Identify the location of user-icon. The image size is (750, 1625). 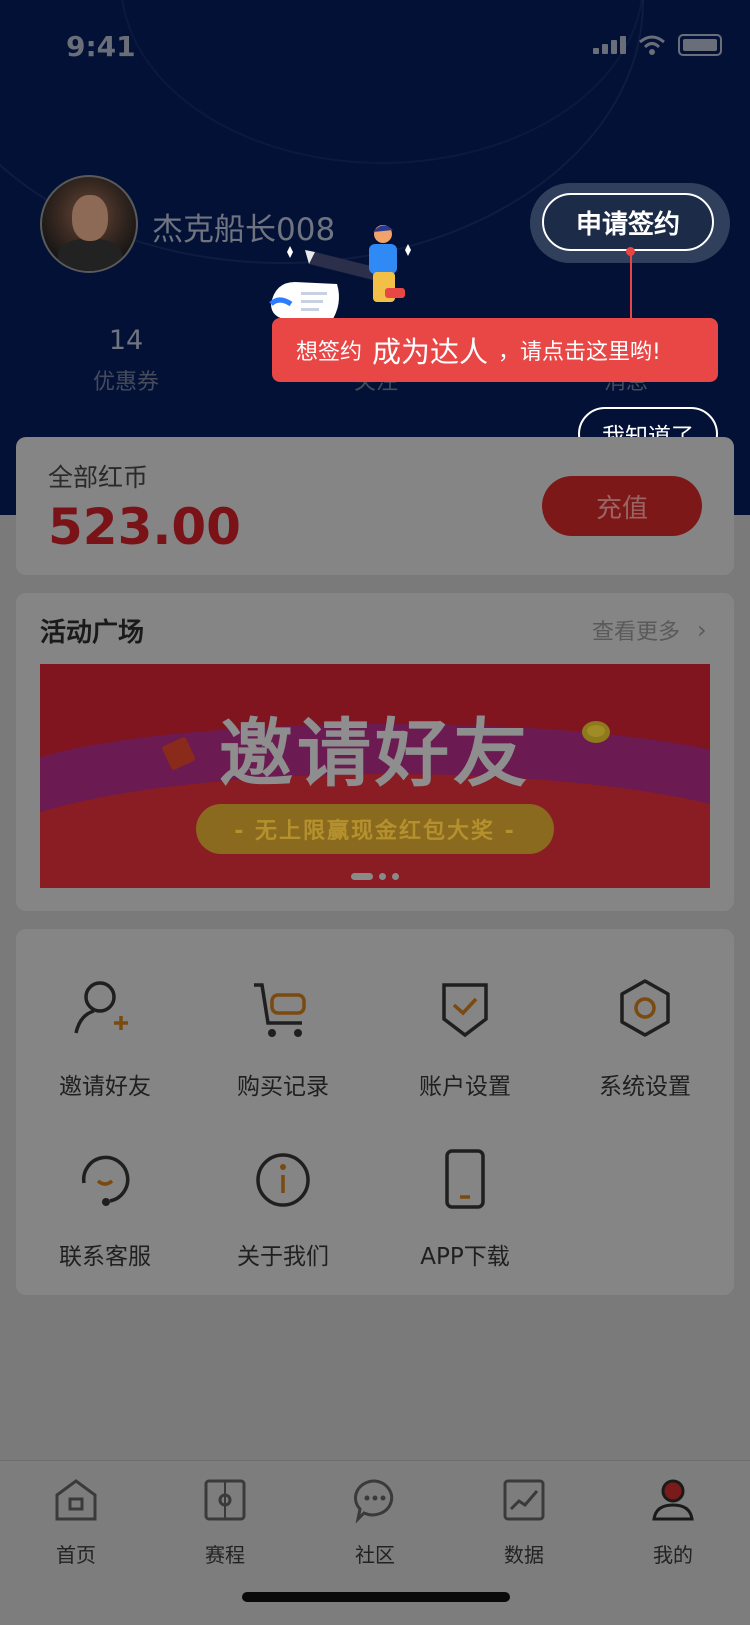
(673, 1500).